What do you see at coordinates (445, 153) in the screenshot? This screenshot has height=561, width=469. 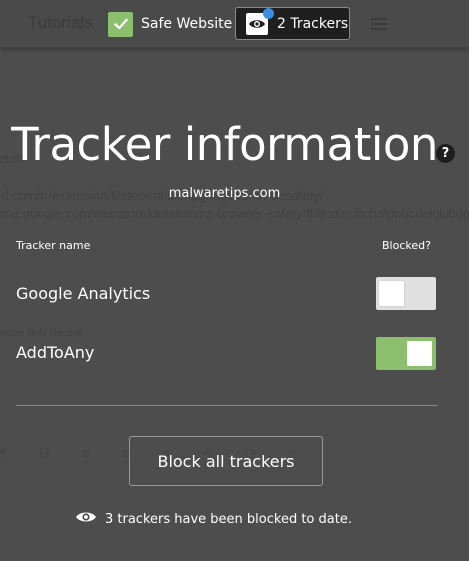 I see `help-icon: ?` at bounding box center [445, 153].